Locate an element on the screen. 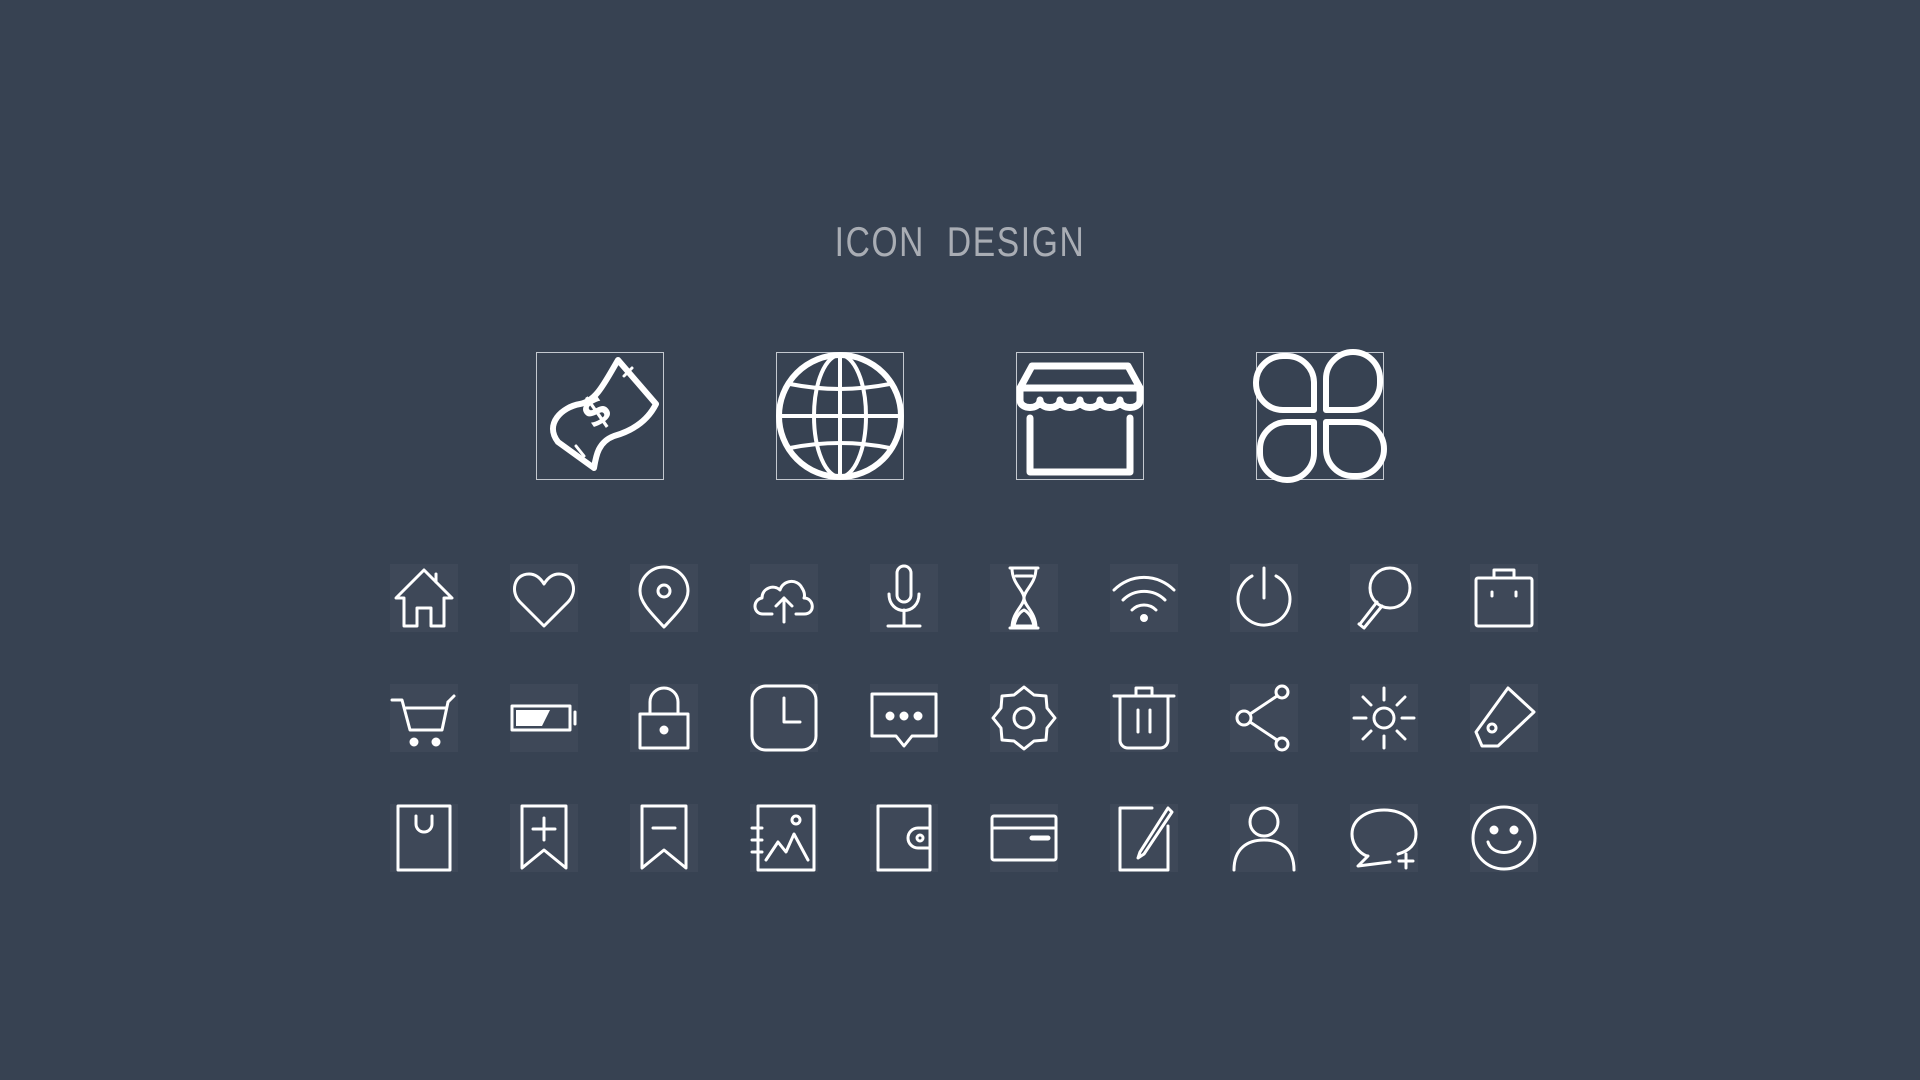 The image size is (1920, 1080). clover-icon is located at coordinates (1320, 416).